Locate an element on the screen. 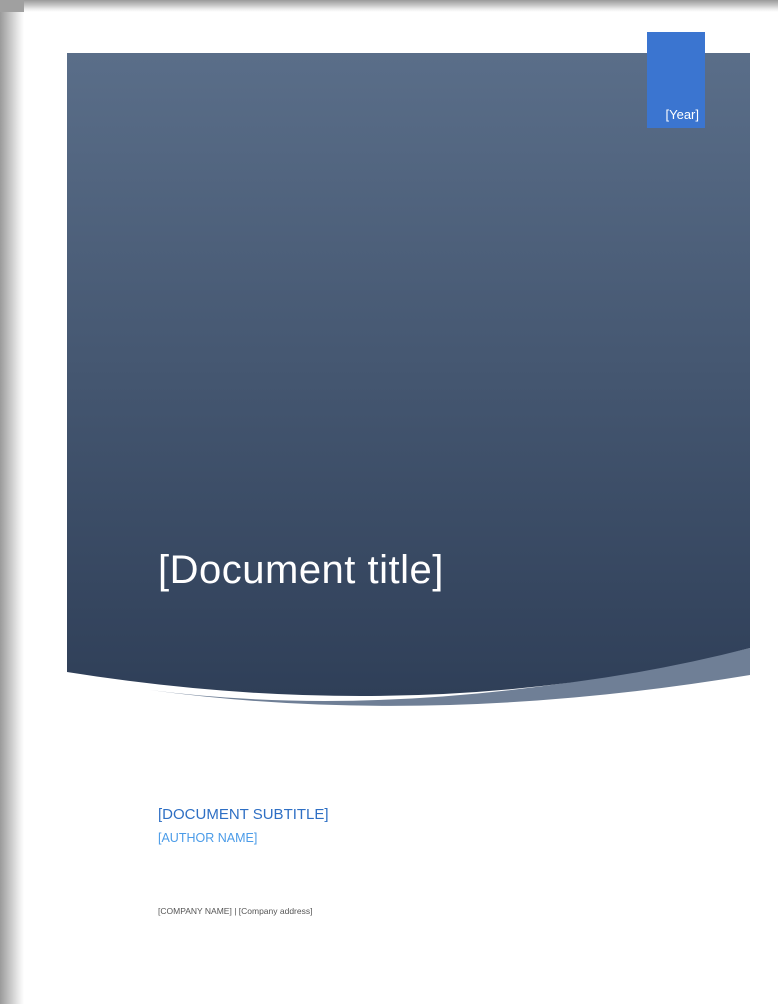  author-name: [AUTHOR NAME] is located at coordinates (207, 838).